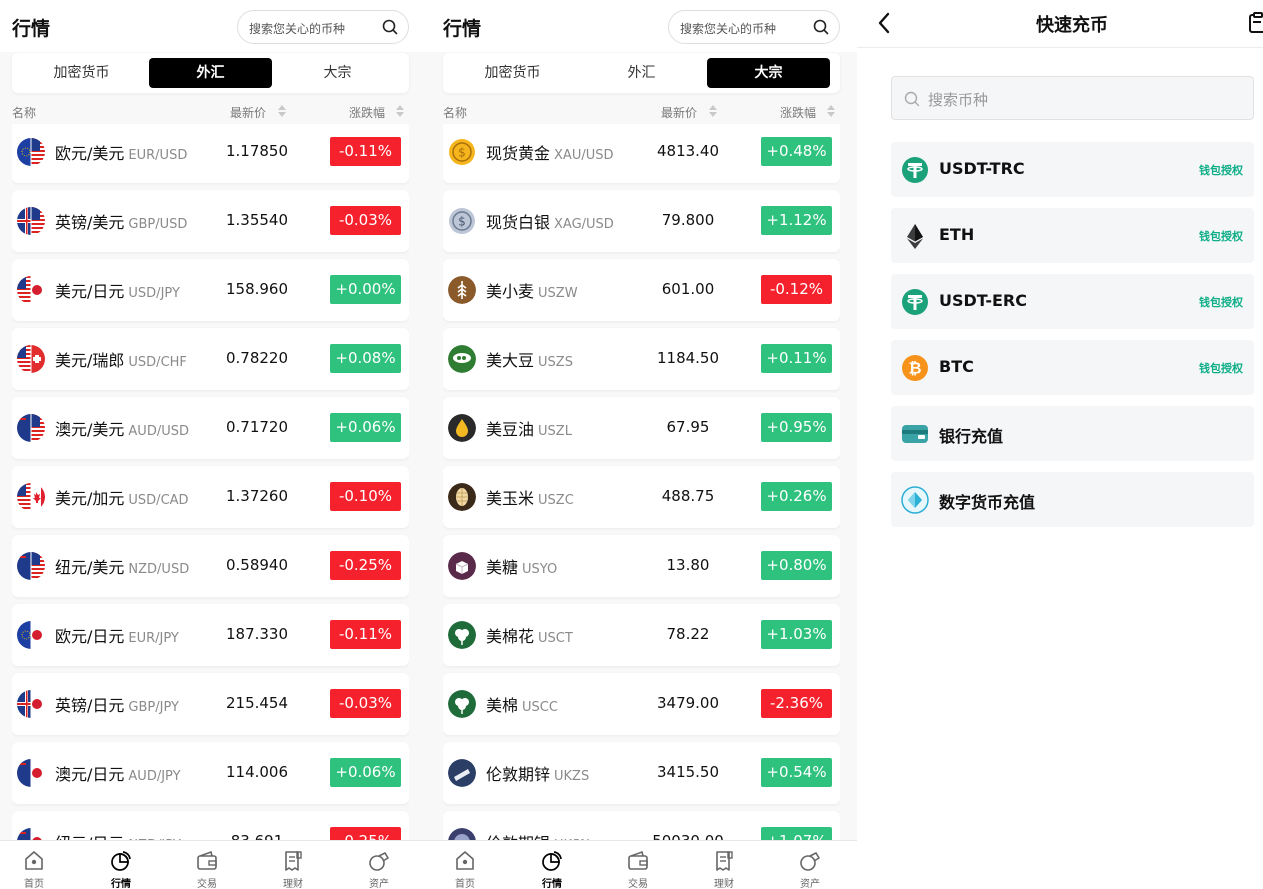 The width and height of the screenshot is (1263, 889). I want to click on uk-jp-flag-icon, so click(31, 704).